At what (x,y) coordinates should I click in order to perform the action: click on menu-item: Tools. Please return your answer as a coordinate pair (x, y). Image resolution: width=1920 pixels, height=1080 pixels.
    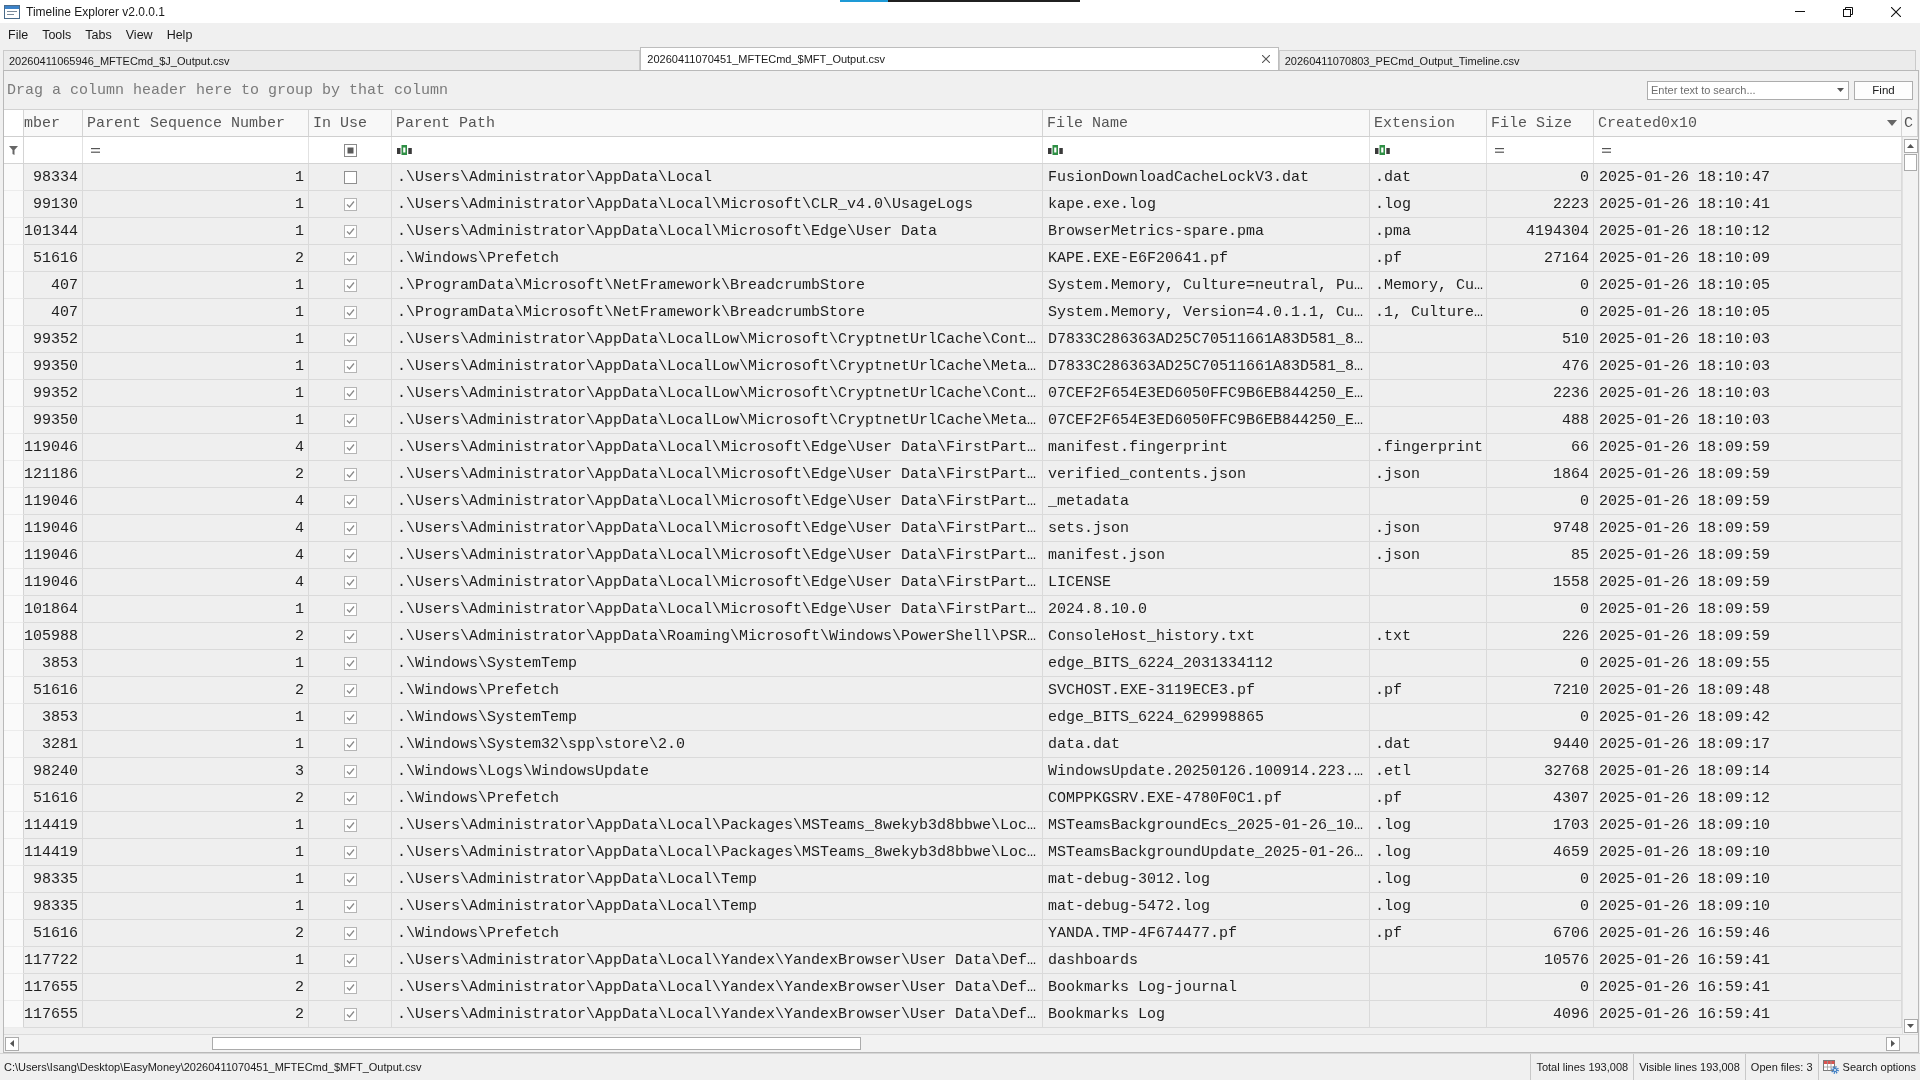
    Looking at the image, I should click on (57, 34).